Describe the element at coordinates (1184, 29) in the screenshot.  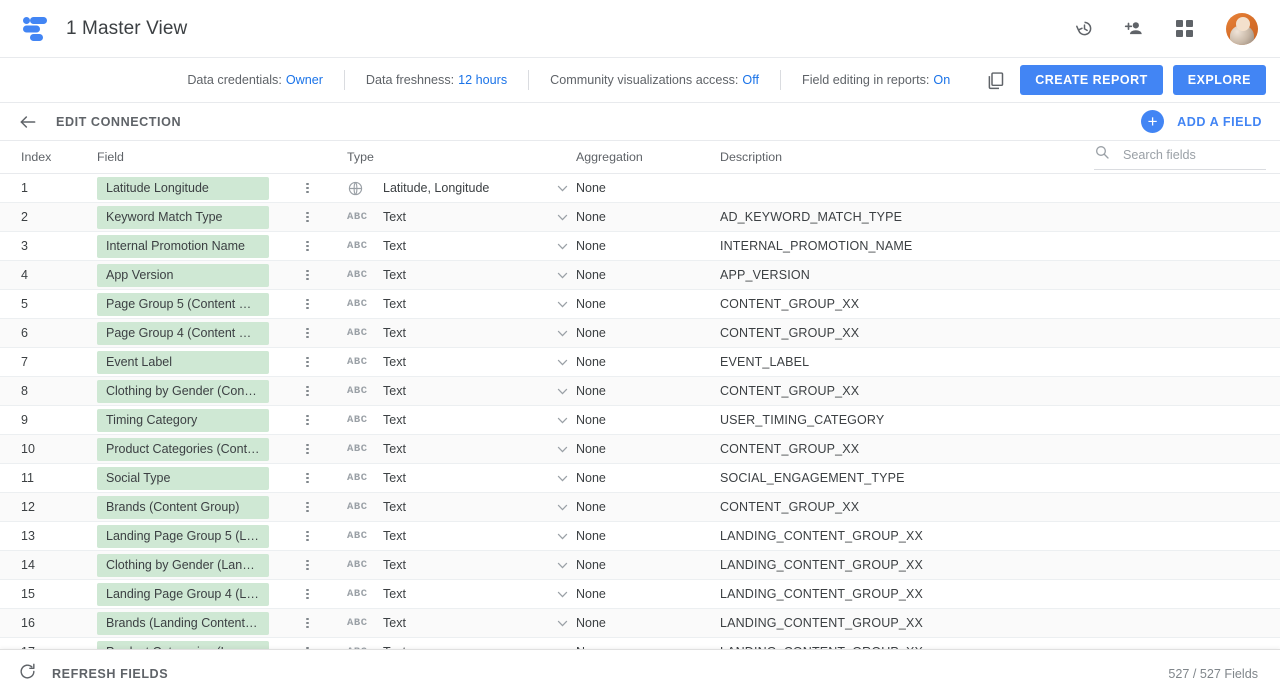
I see `apps-grid-icon` at that location.